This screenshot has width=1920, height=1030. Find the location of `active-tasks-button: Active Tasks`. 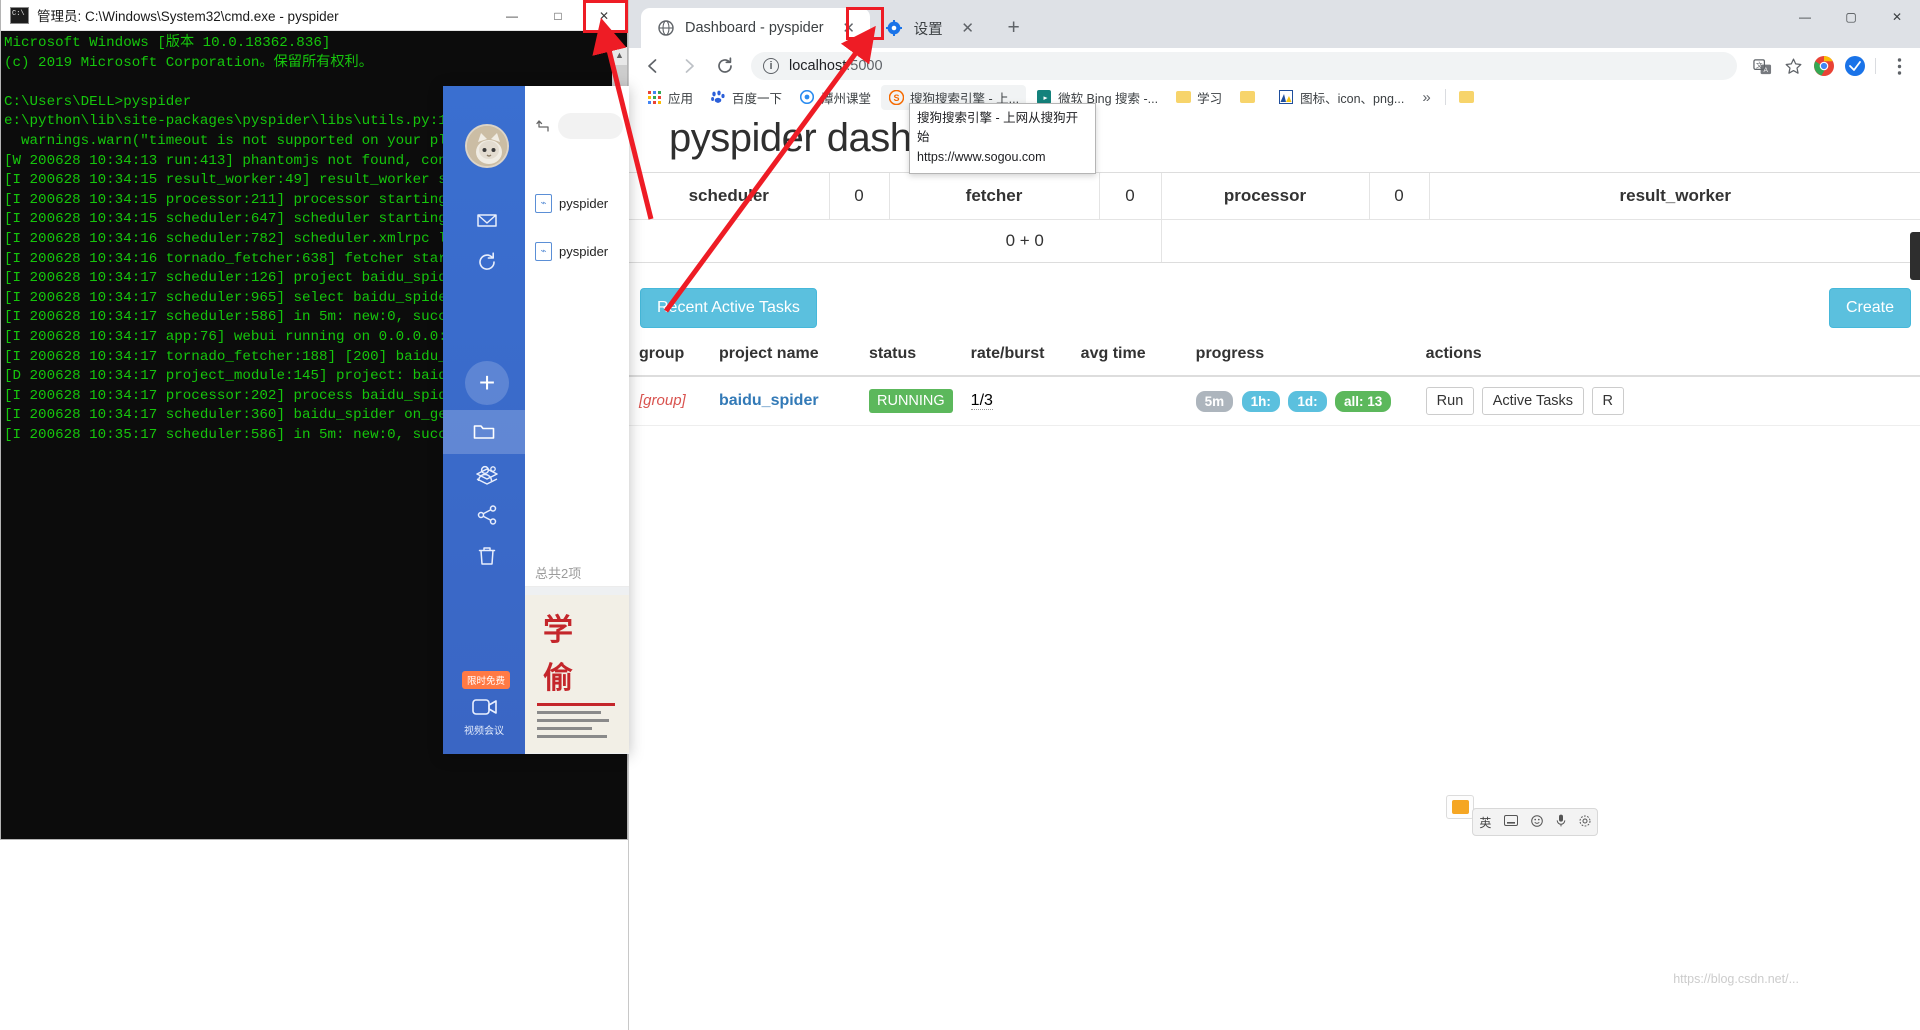

active-tasks-button: Active Tasks is located at coordinates (1533, 401).